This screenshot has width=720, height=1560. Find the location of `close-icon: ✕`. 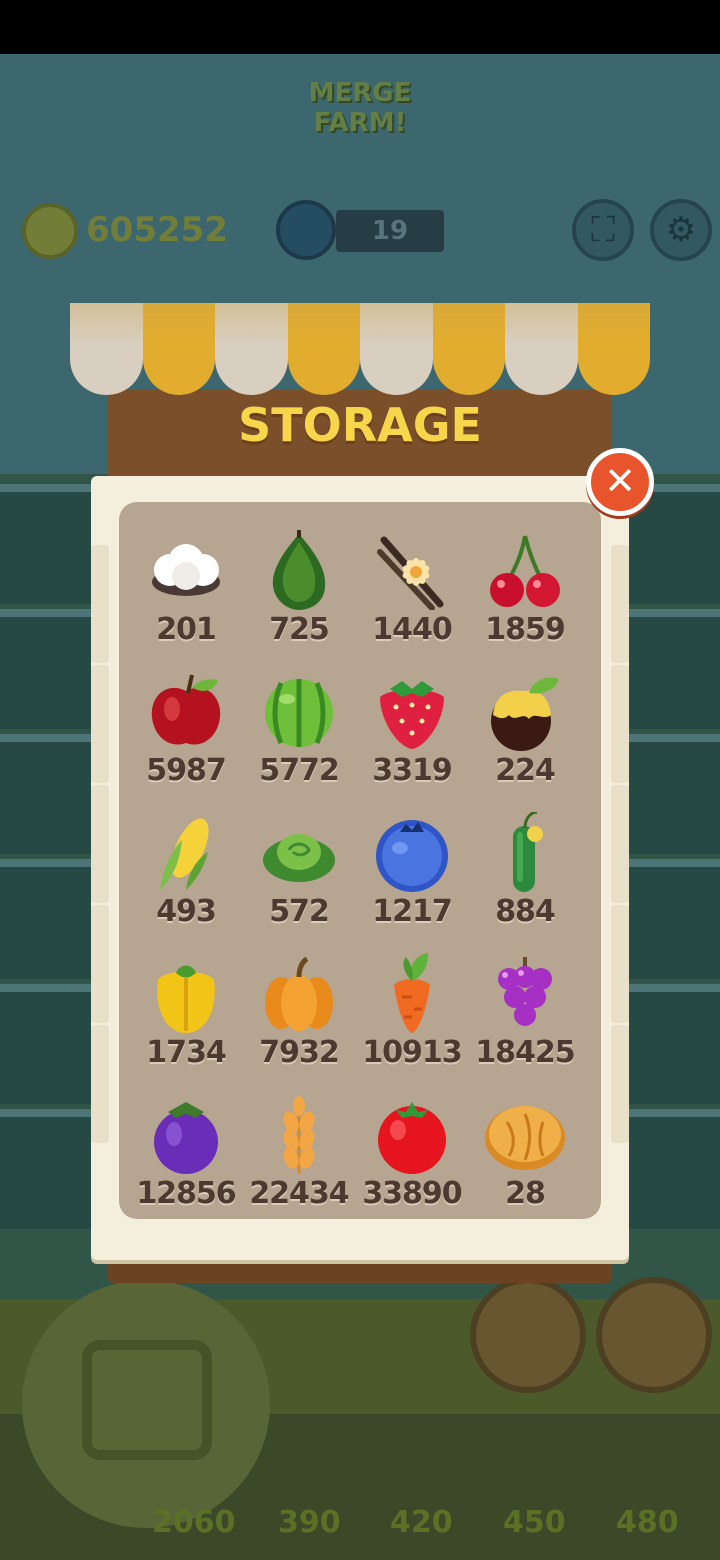

close-icon: ✕ is located at coordinates (620, 481).